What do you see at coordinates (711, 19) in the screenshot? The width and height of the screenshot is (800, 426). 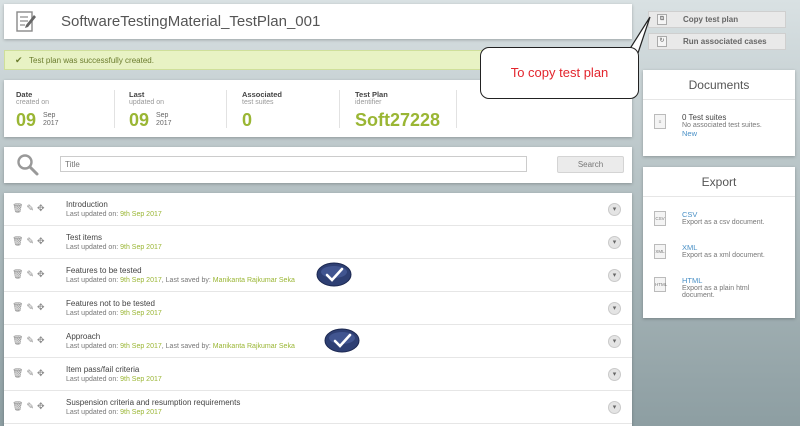 I see `button-label: Copy test plan` at bounding box center [711, 19].